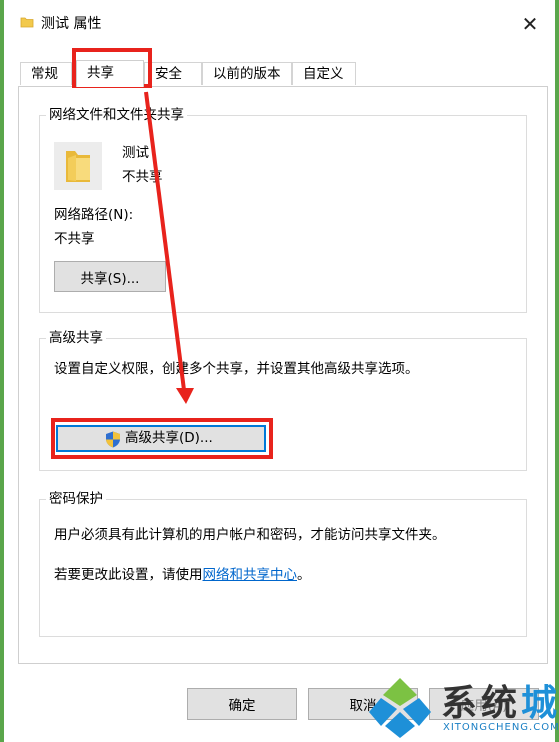  I want to click on password-legend: 密码保护, so click(76, 499).